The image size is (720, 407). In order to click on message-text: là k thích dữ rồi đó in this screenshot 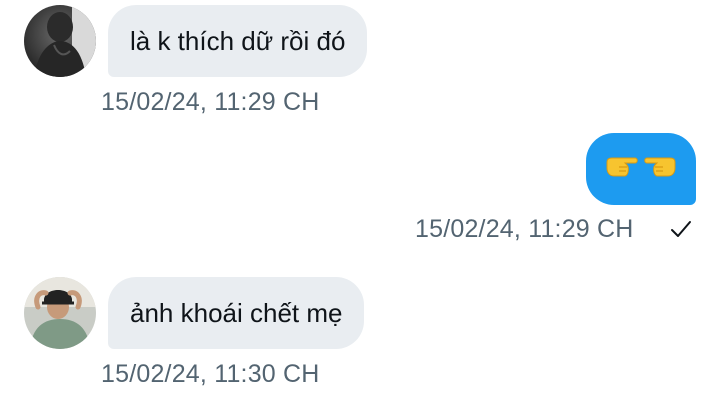, I will do `click(238, 40)`.